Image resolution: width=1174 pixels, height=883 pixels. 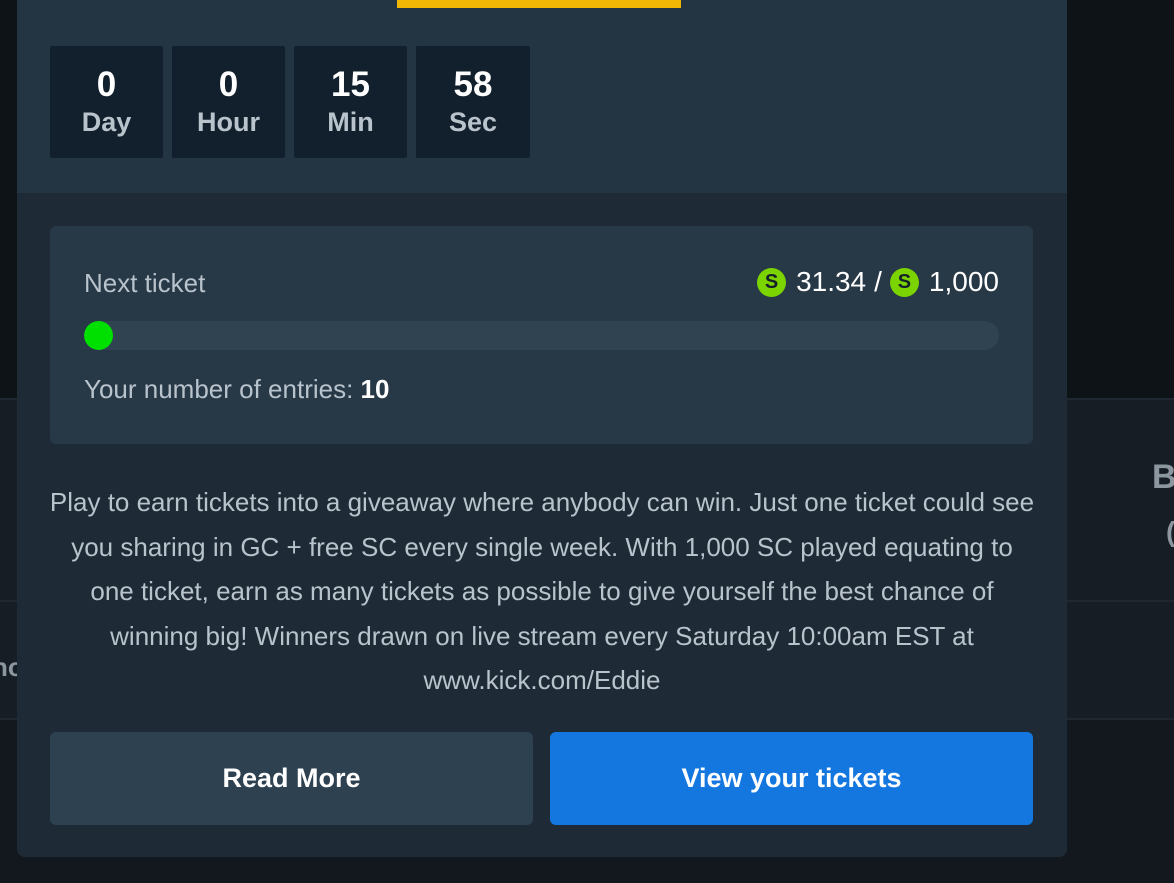 What do you see at coordinates (1163, 477) in the screenshot?
I see `background-text: B` at bounding box center [1163, 477].